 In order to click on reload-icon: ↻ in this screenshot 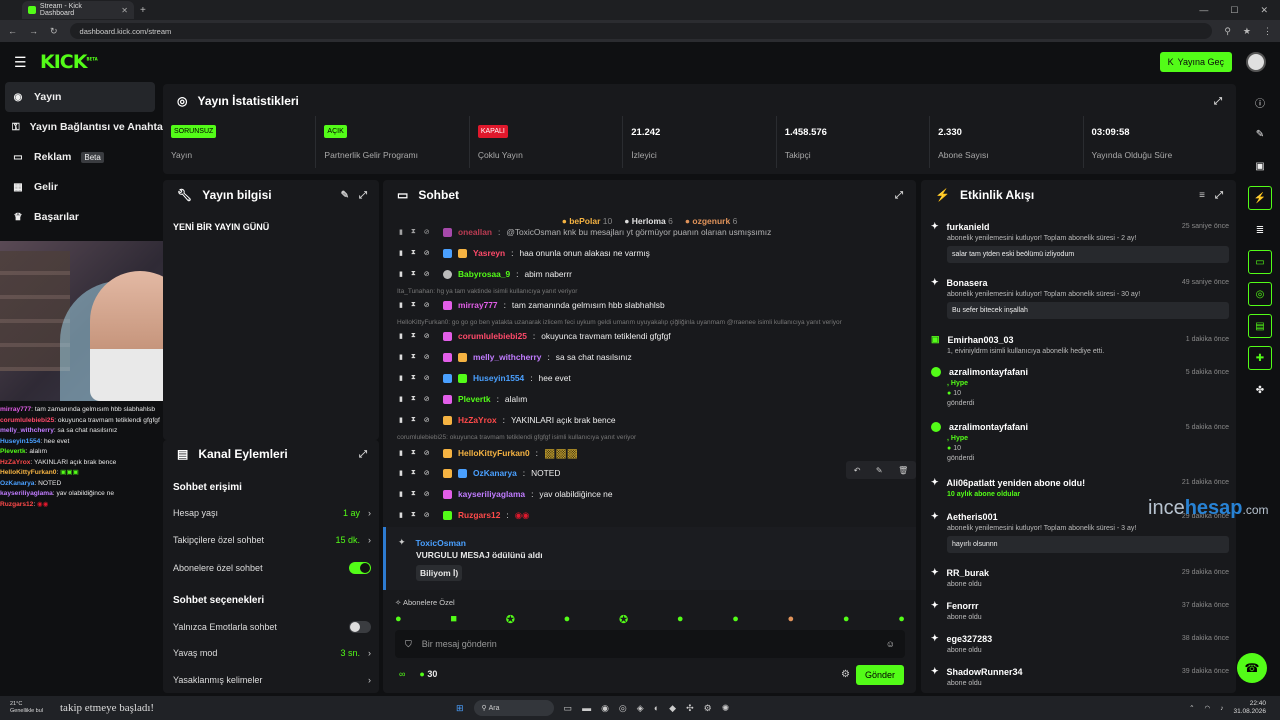, I will do `click(54, 31)`.